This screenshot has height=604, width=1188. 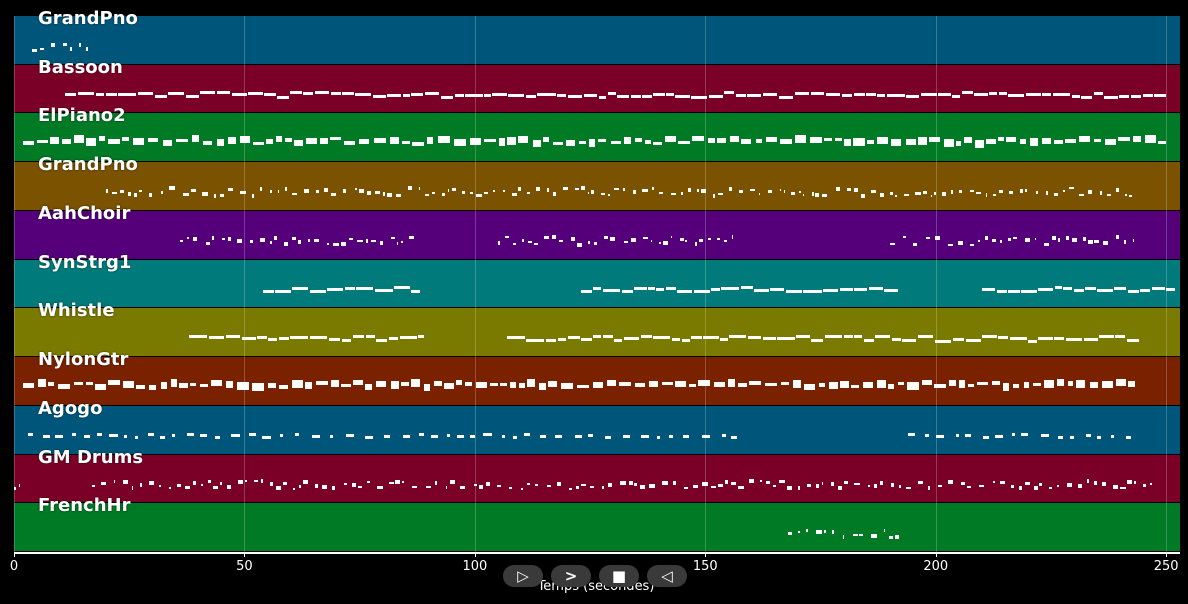 What do you see at coordinates (88, 18) in the screenshot?
I see `track-label: GrandPno` at bounding box center [88, 18].